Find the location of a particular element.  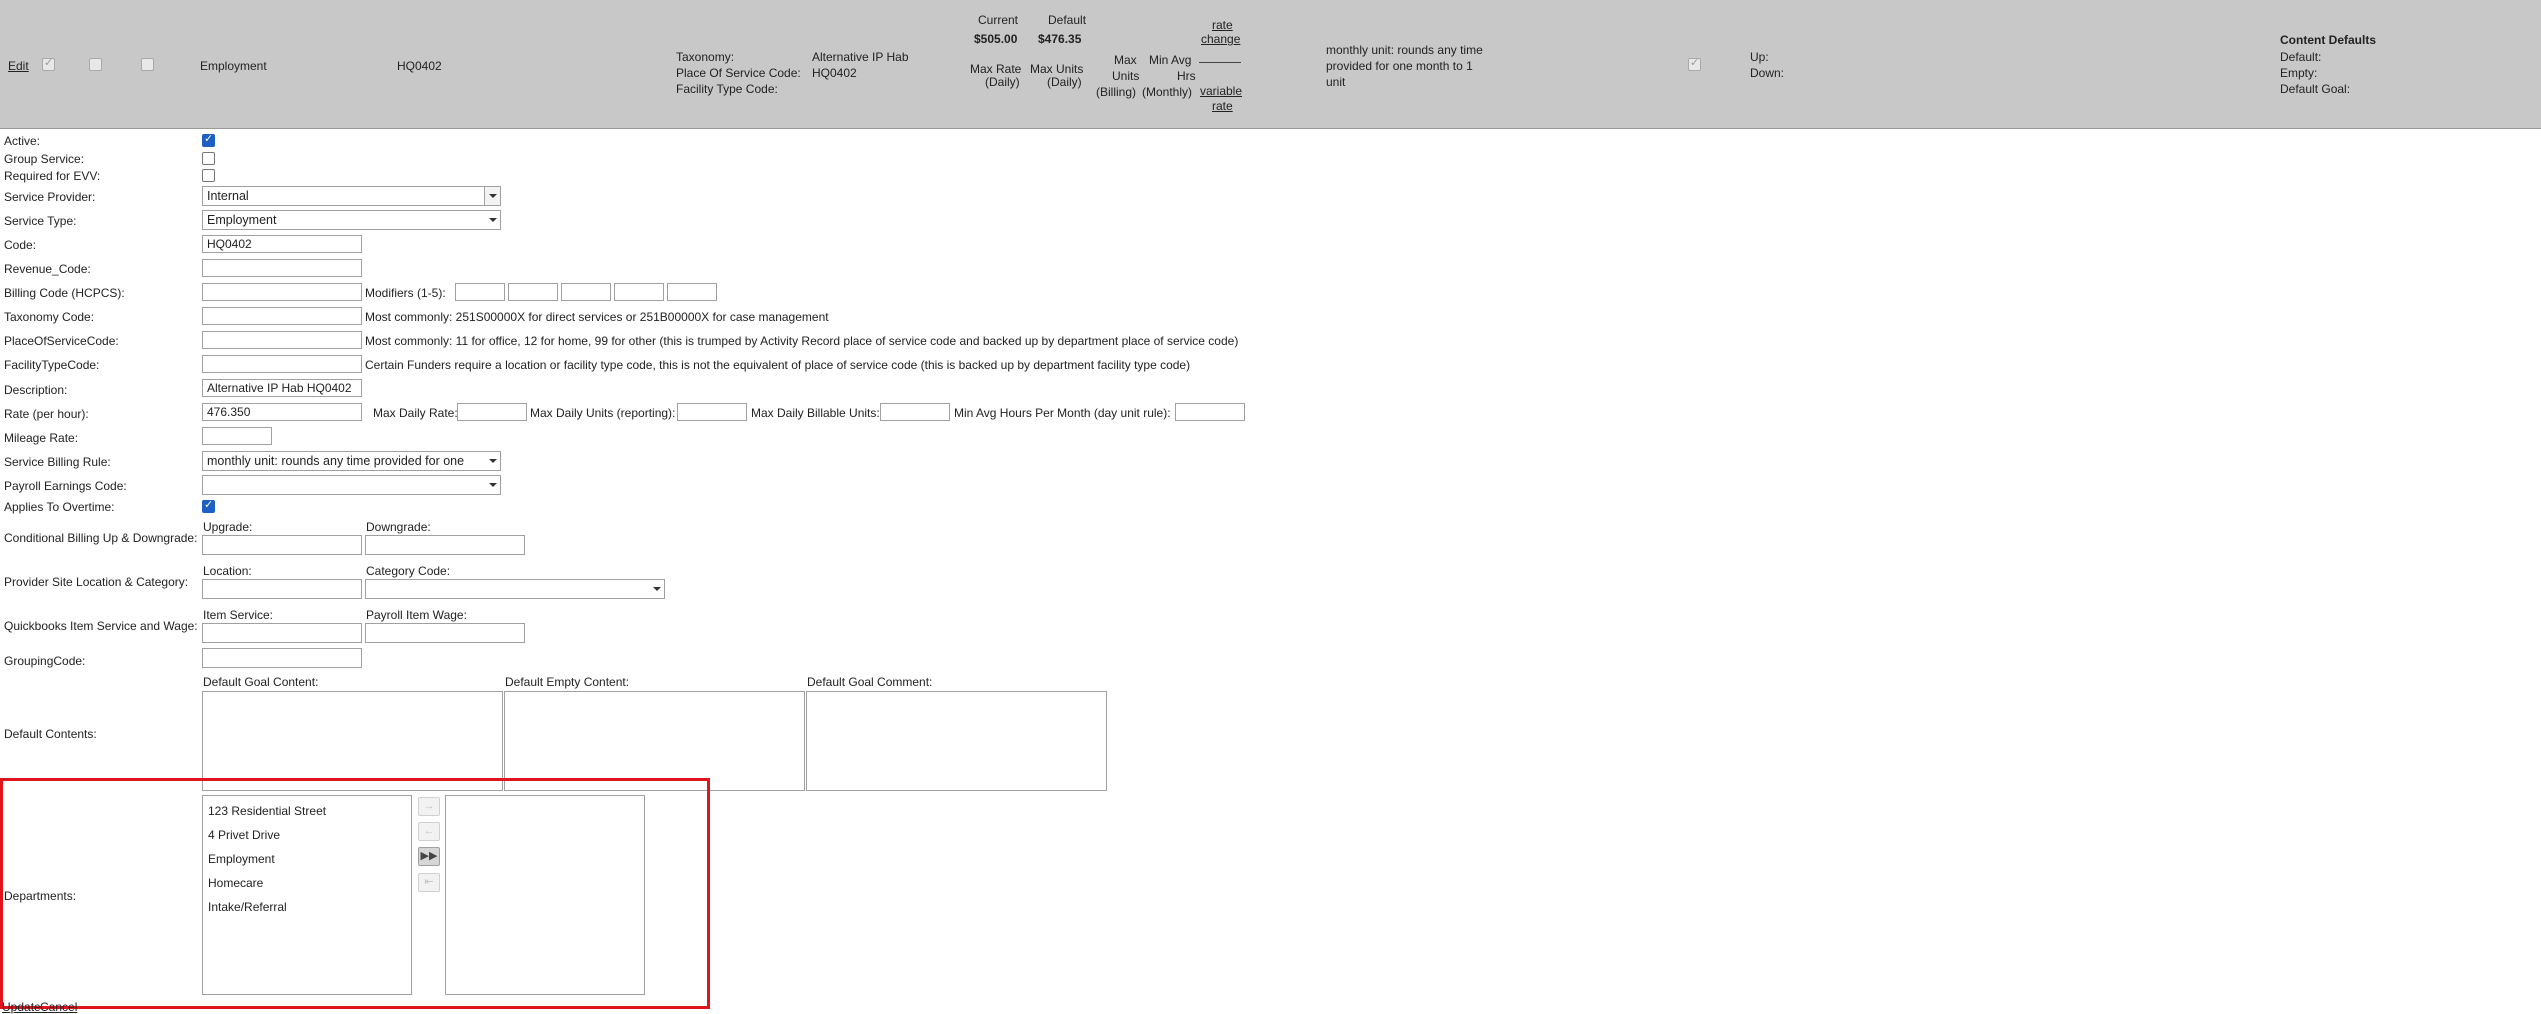

grouping-code-label: GroupingCode: is located at coordinates (45, 661).